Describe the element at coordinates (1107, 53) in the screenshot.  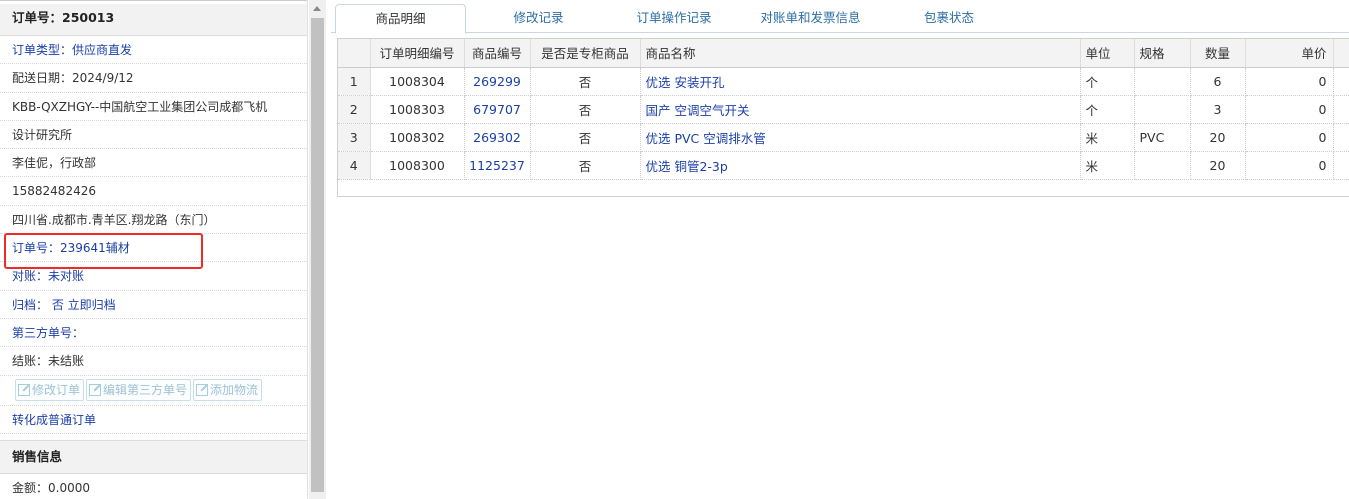
I see `header-unit: 单位` at that location.